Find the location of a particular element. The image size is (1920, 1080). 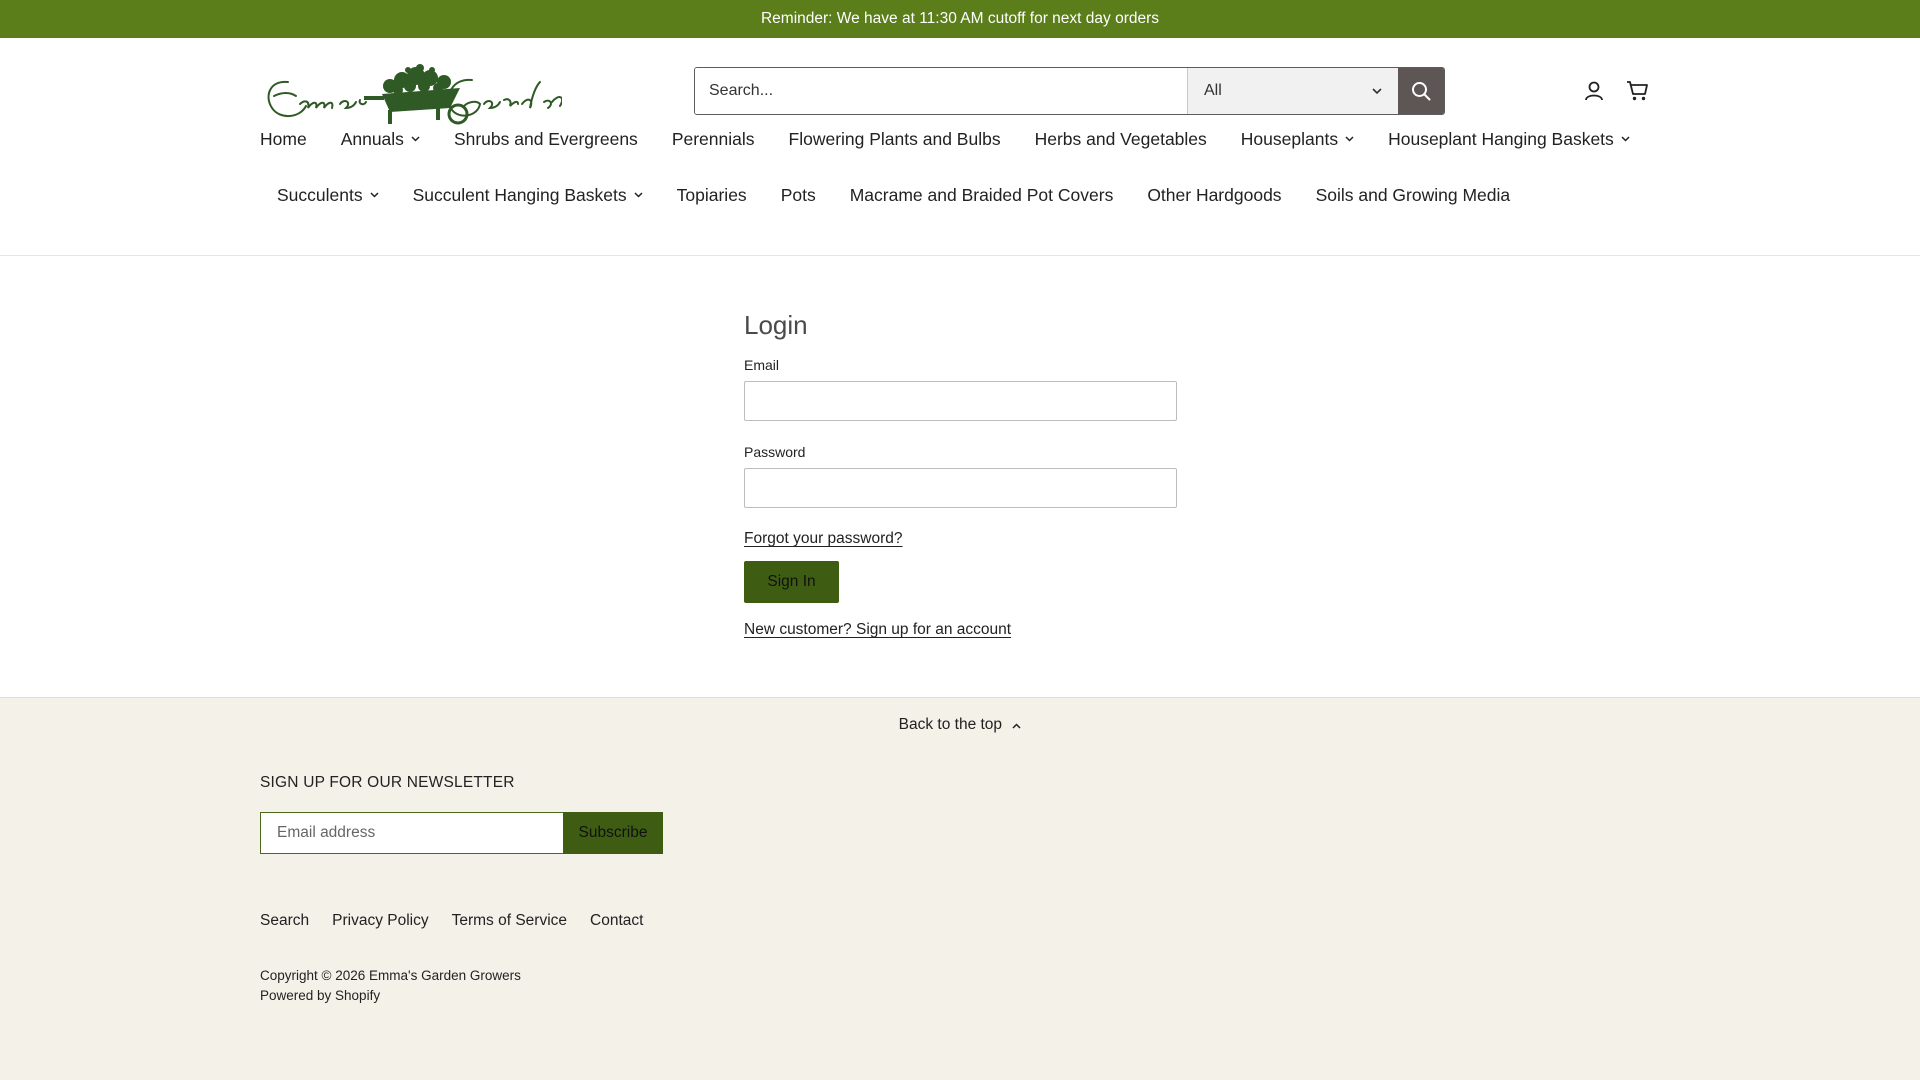

account-button is located at coordinates (1594, 91).